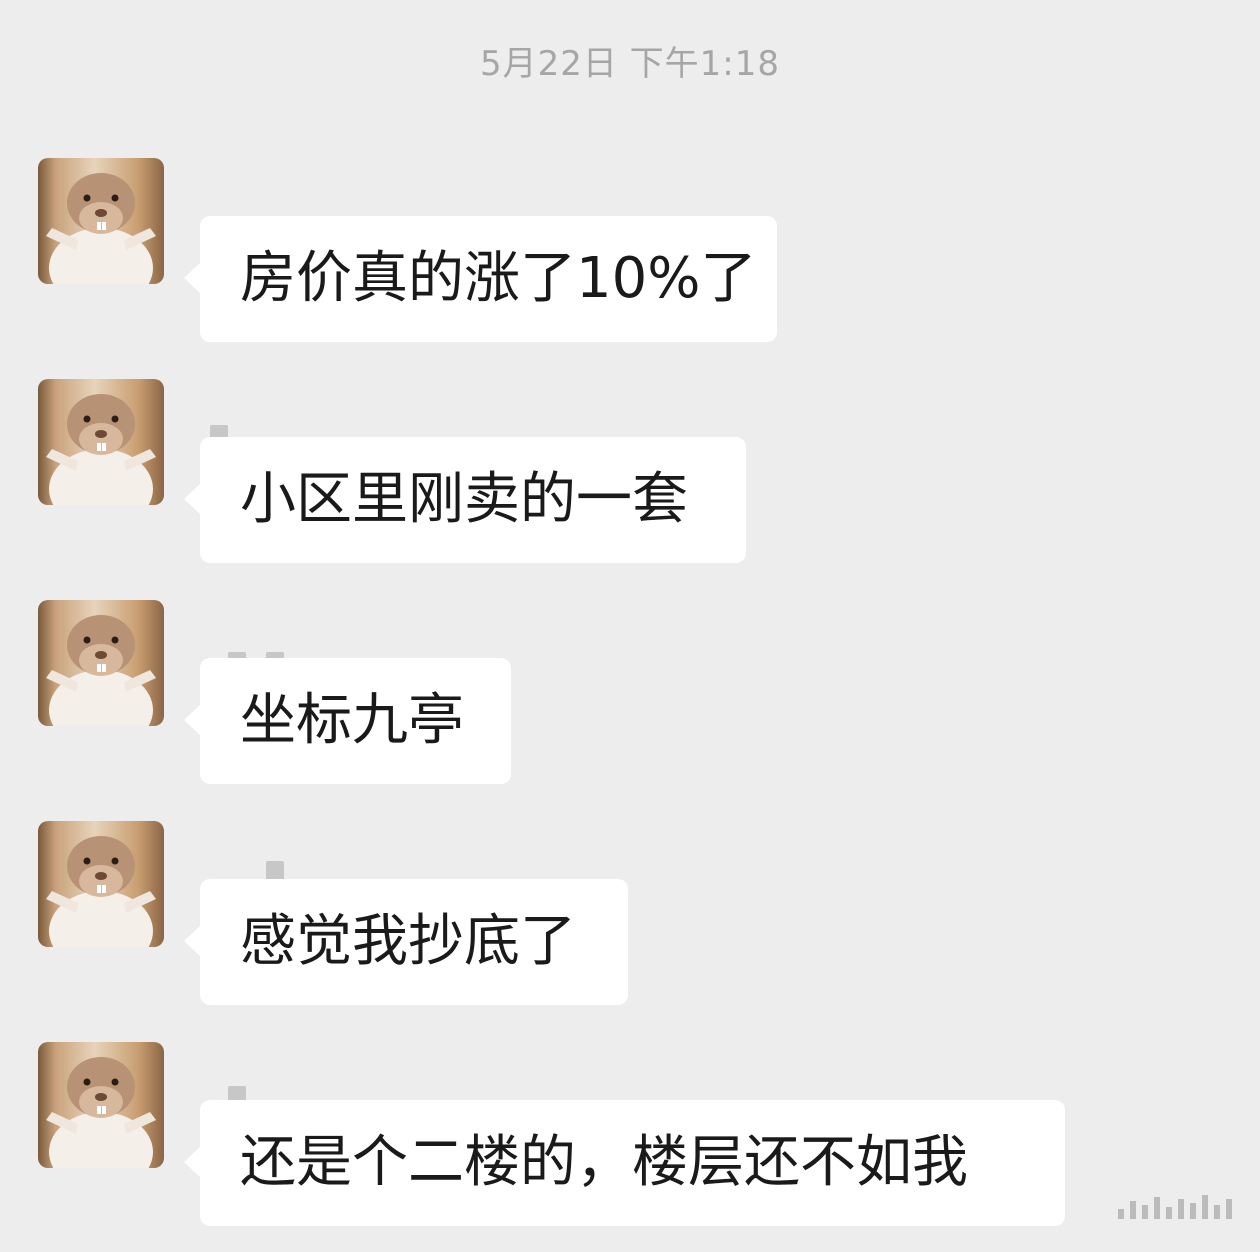 This screenshot has width=1260, height=1252. Describe the element at coordinates (406, 942) in the screenshot. I see `message-bubble: 感觉我抄底了` at that location.